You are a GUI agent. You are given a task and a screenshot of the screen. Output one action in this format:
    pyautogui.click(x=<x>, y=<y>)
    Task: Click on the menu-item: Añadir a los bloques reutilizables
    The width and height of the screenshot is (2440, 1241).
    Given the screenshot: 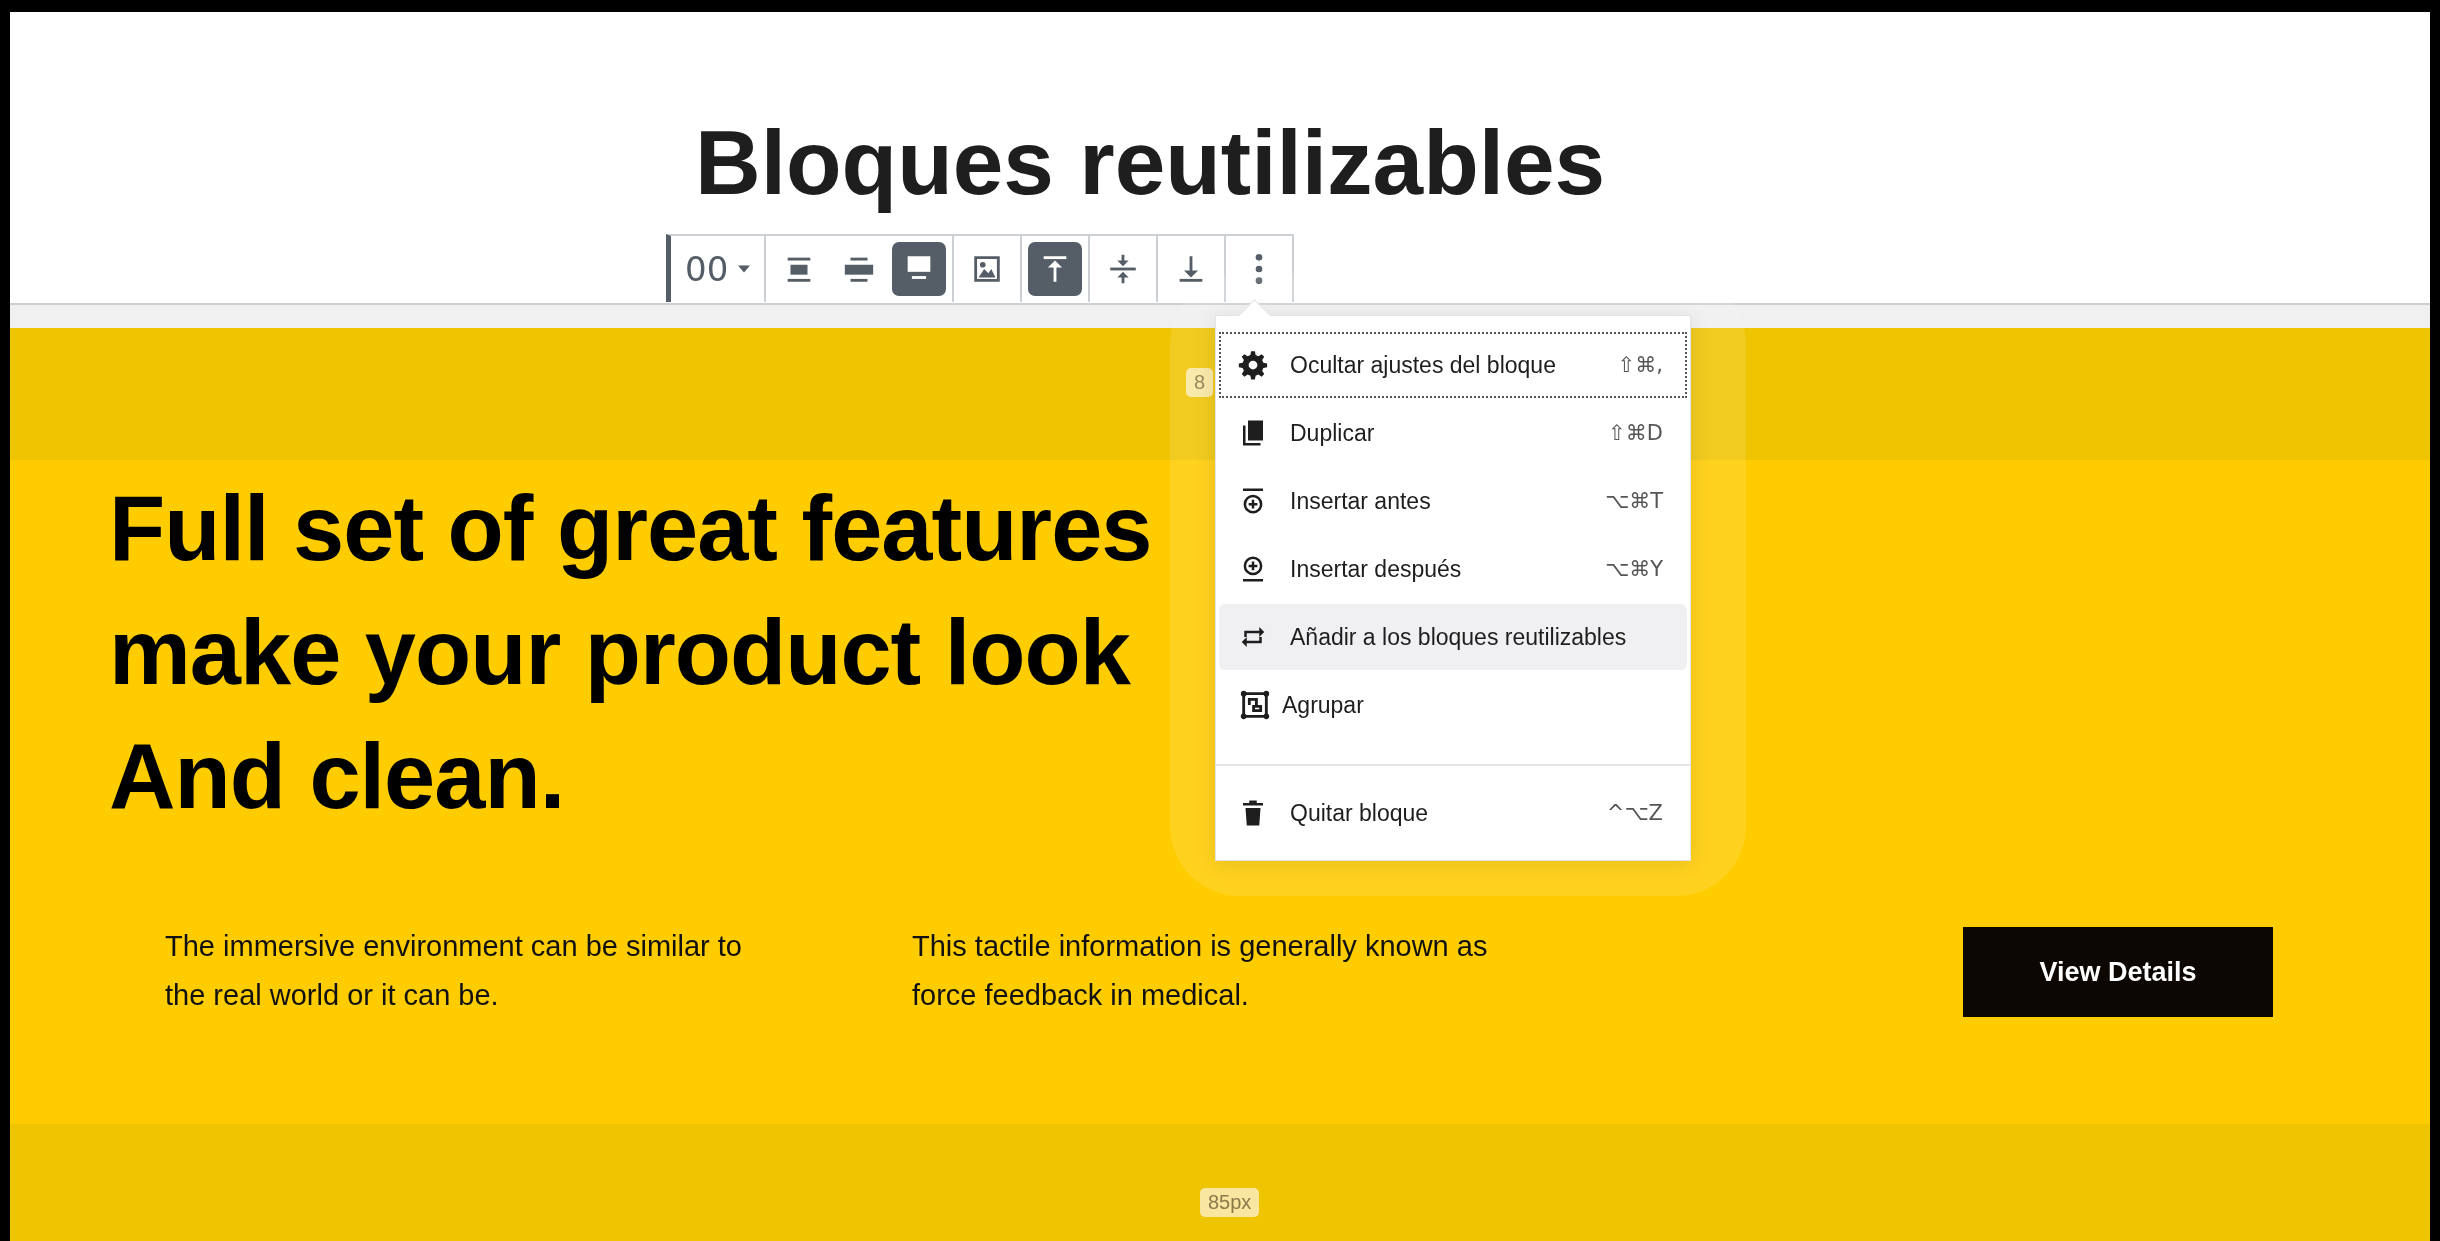 What is the action you would take?
    pyautogui.click(x=1453, y=637)
    